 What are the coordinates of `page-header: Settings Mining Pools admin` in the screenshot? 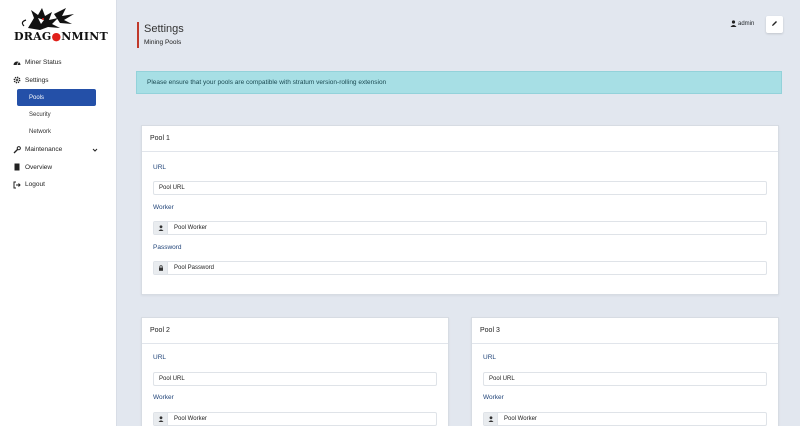 It's located at (459, 30).